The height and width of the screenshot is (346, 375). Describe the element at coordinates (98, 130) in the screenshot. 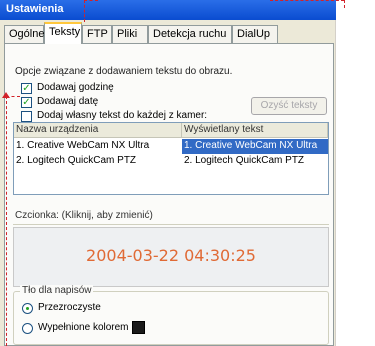

I see `column-device-name: Nazwa urządzenia` at that location.